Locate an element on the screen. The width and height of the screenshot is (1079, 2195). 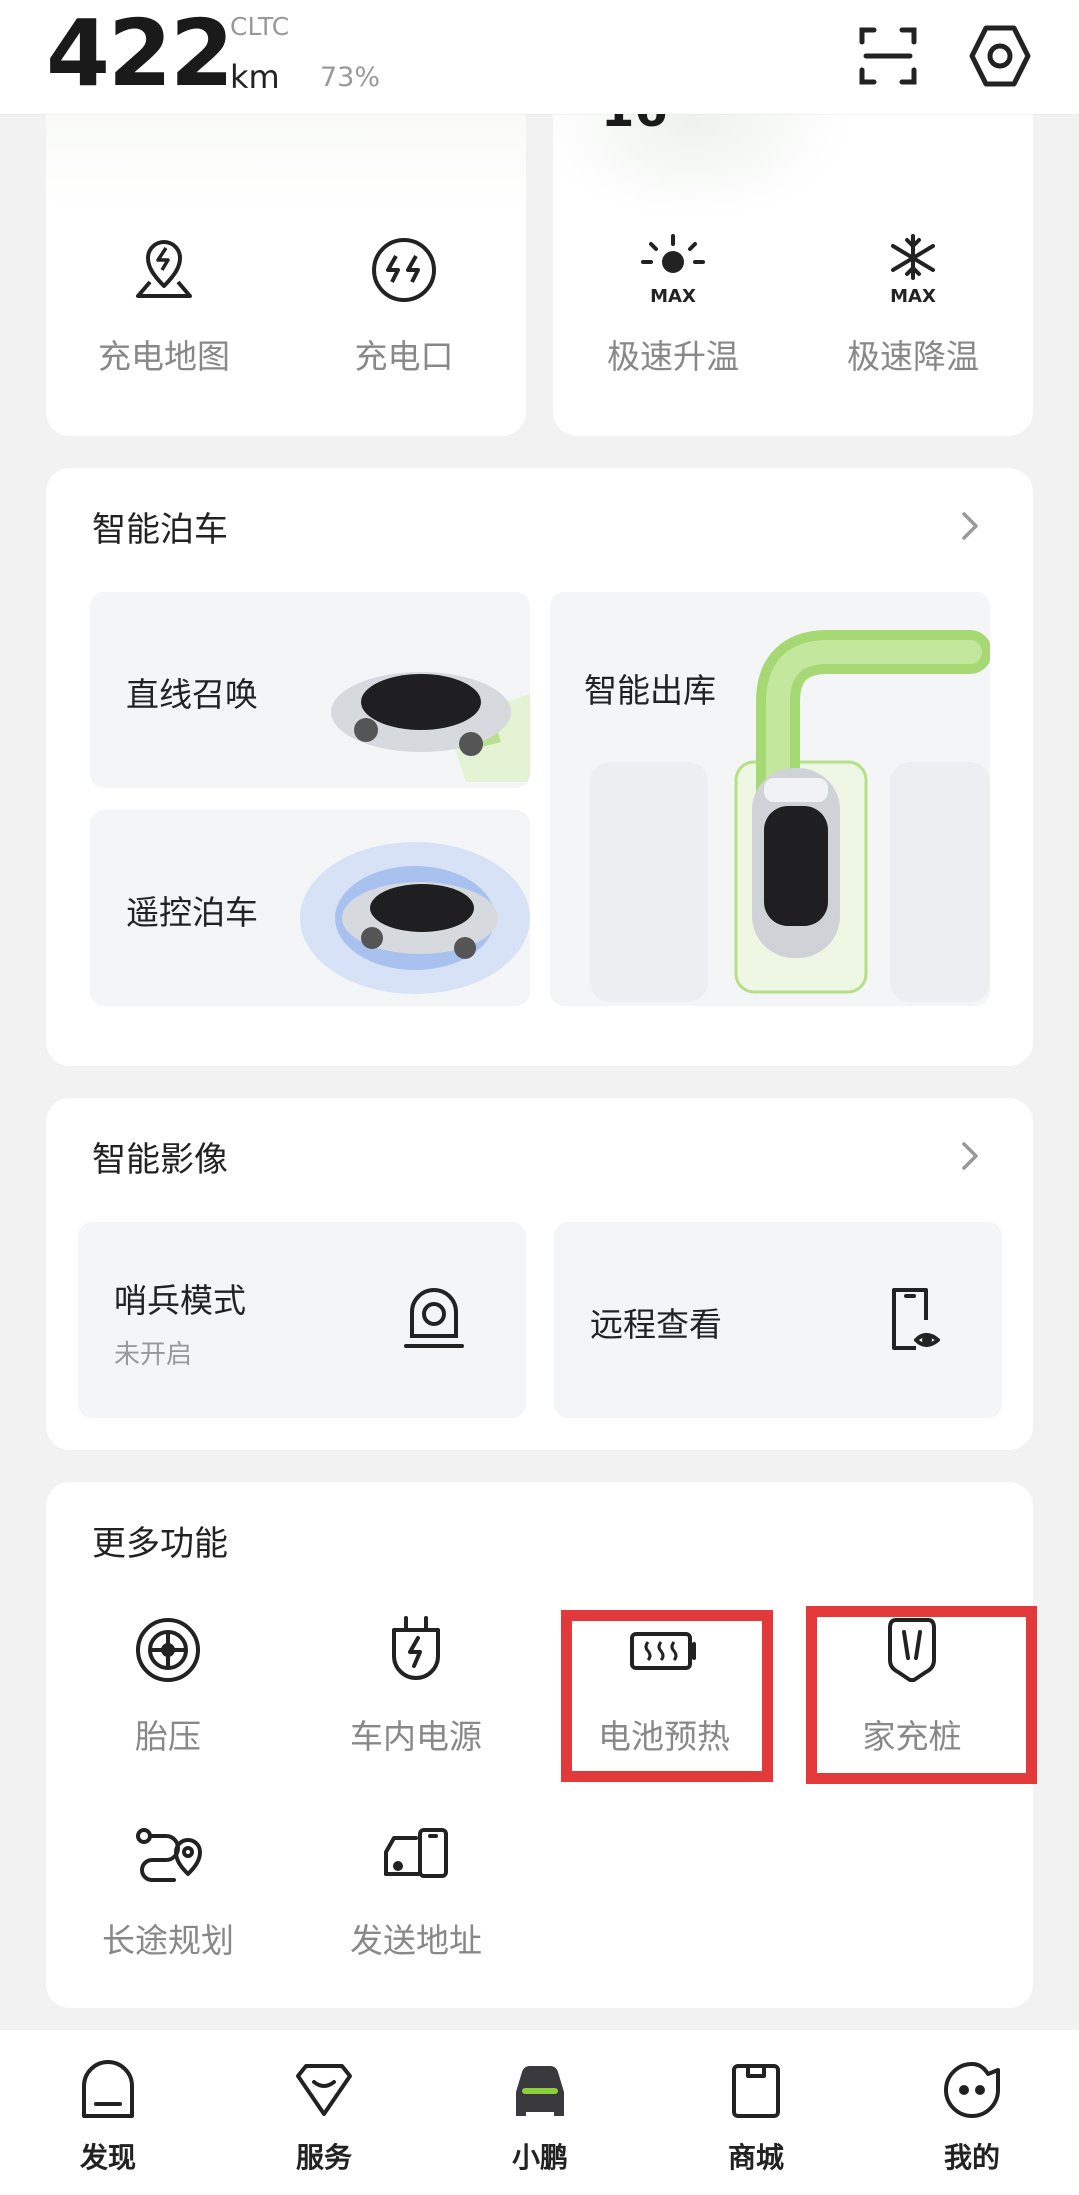
smart-imaging-title: 智能影像 is located at coordinates (160, 1160).